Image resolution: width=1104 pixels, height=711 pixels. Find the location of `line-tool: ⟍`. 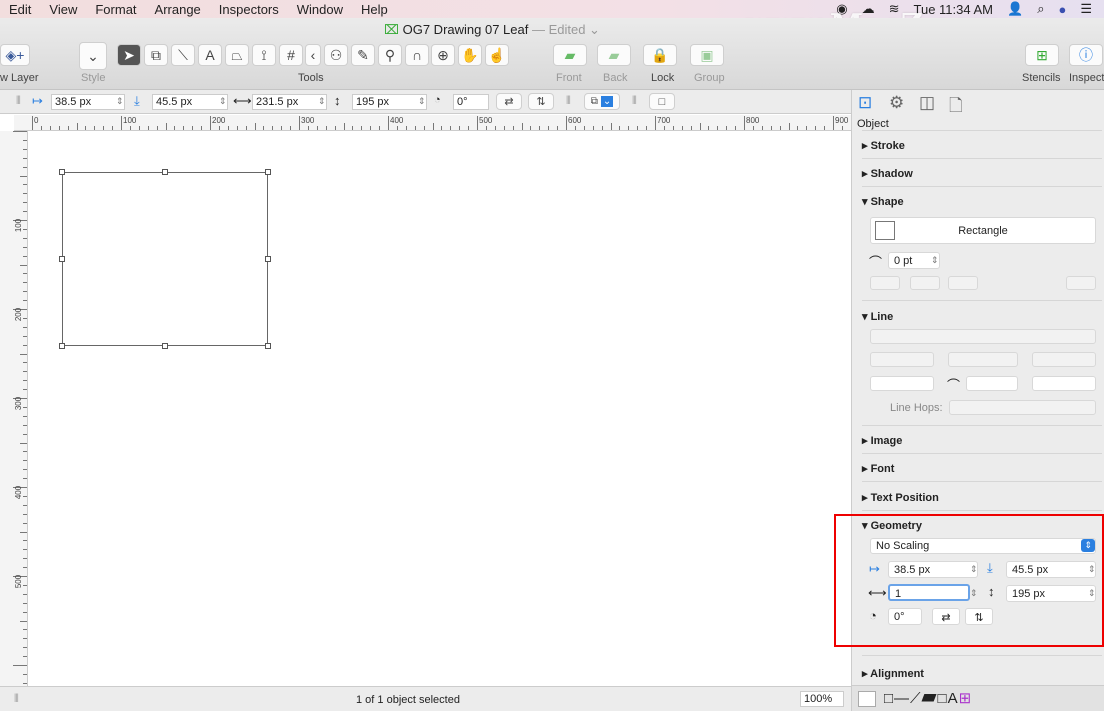

line-tool: ⟍ is located at coordinates (183, 55).